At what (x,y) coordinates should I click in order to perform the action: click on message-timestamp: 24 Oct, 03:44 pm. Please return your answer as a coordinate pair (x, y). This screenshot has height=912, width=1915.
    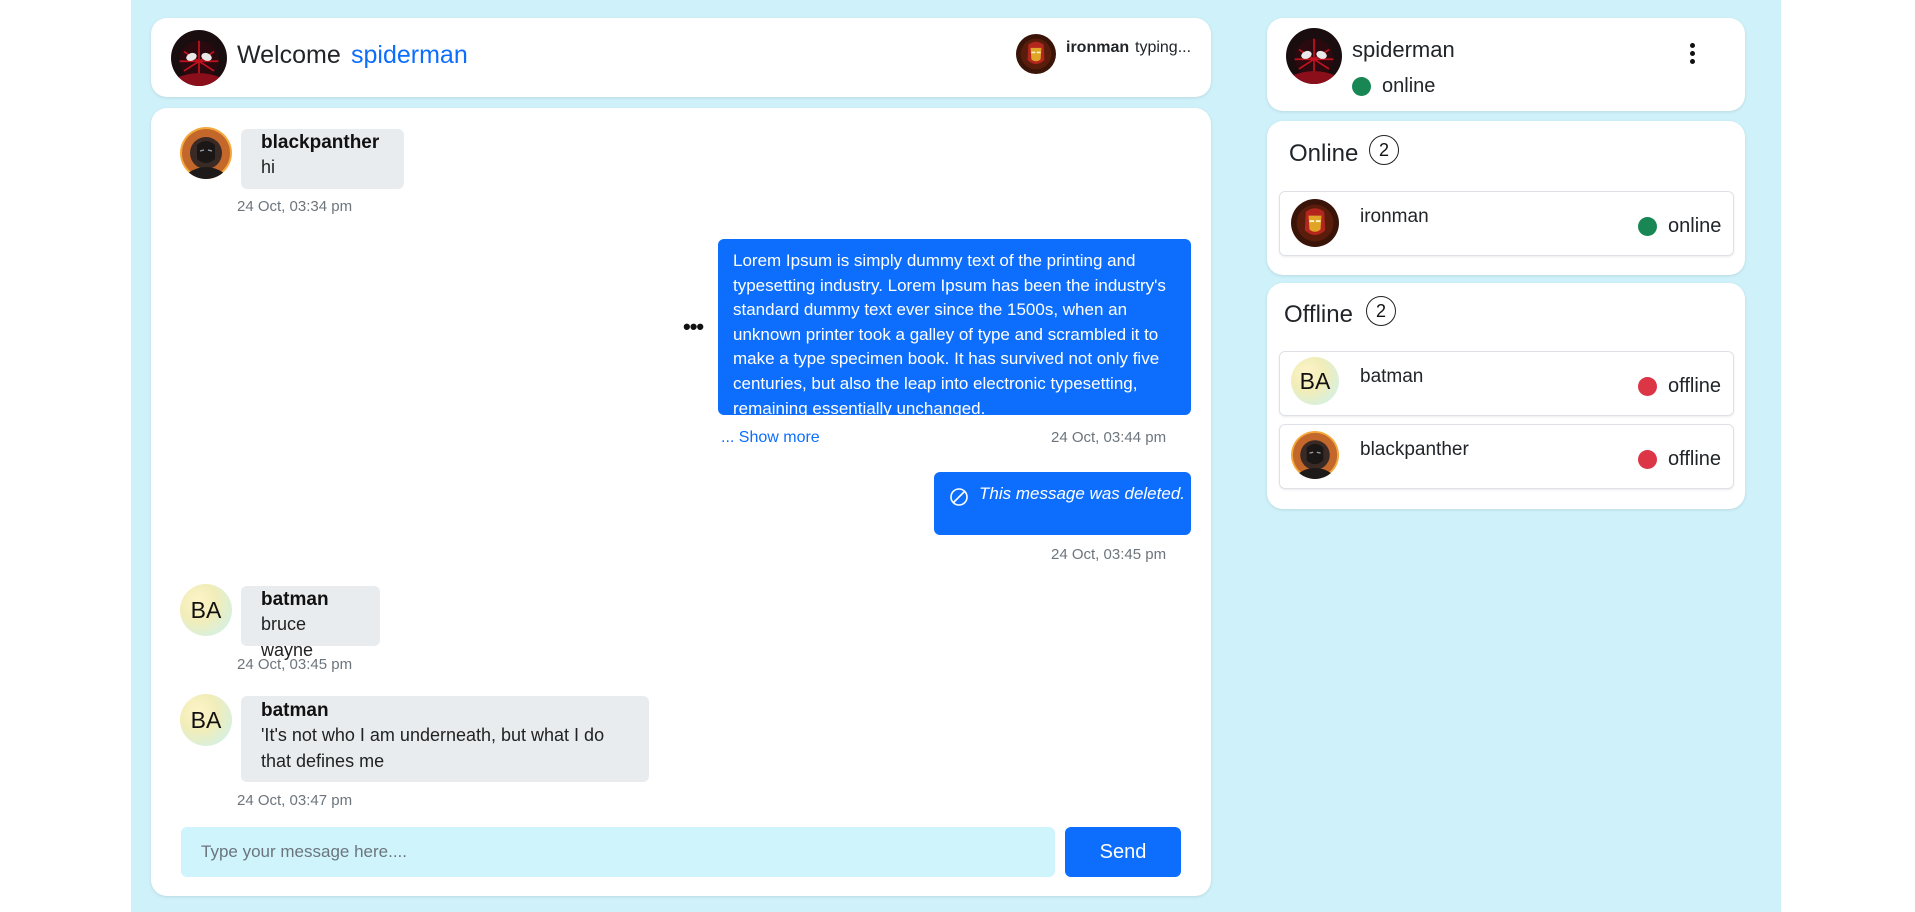
    Looking at the image, I should click on (1109, 437).